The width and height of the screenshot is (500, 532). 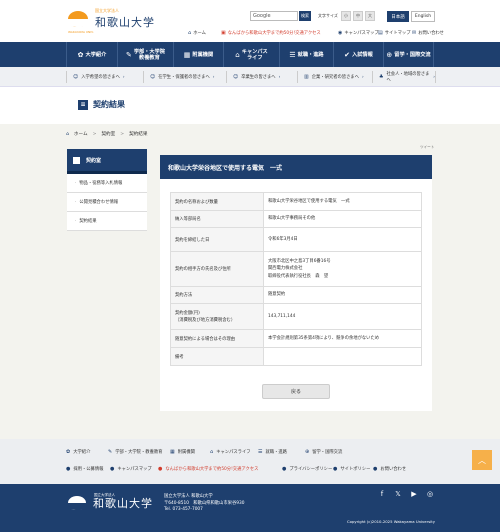 What do you see at coordinates (262, 16) in the screenshot?
I see `search-brand: Google` at bounding box center [262, 16].